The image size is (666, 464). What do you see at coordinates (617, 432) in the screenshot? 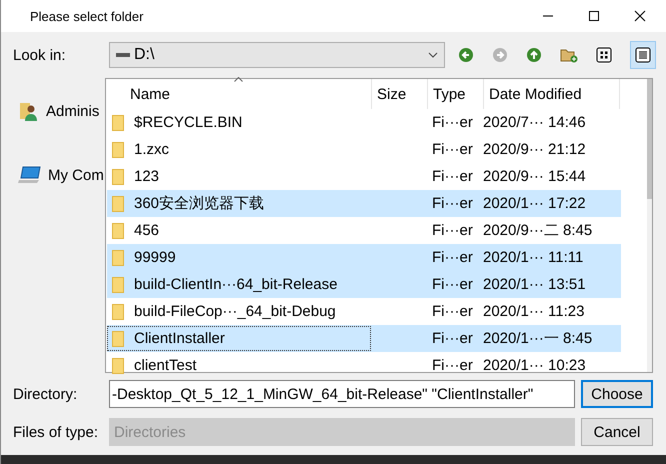
I see `cancel-button: Cancel` at bounding box center [617, 432].